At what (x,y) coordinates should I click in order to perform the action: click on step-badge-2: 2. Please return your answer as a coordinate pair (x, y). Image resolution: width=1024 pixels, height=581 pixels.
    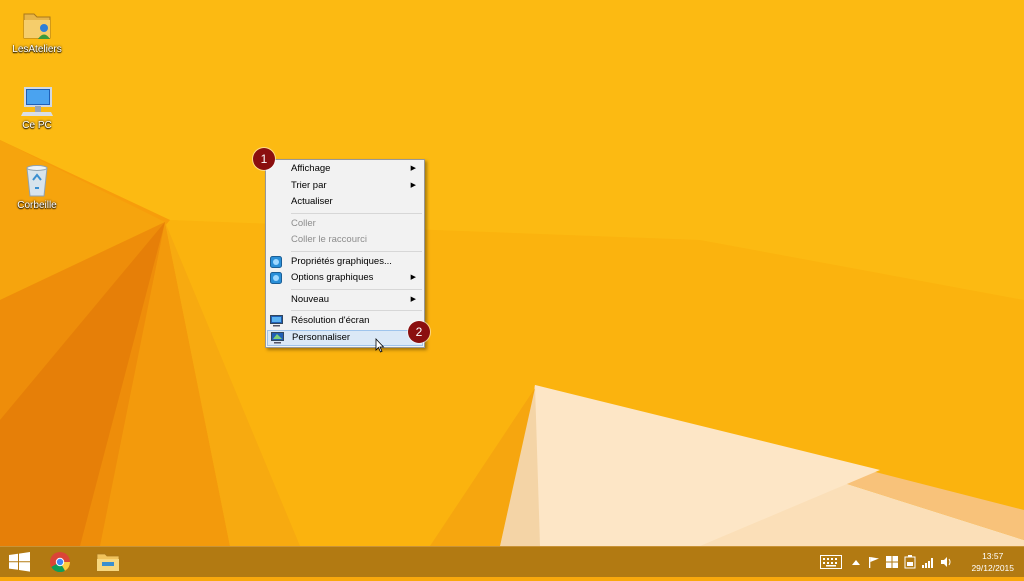
    Looking at the image, I should click on (419, 332).